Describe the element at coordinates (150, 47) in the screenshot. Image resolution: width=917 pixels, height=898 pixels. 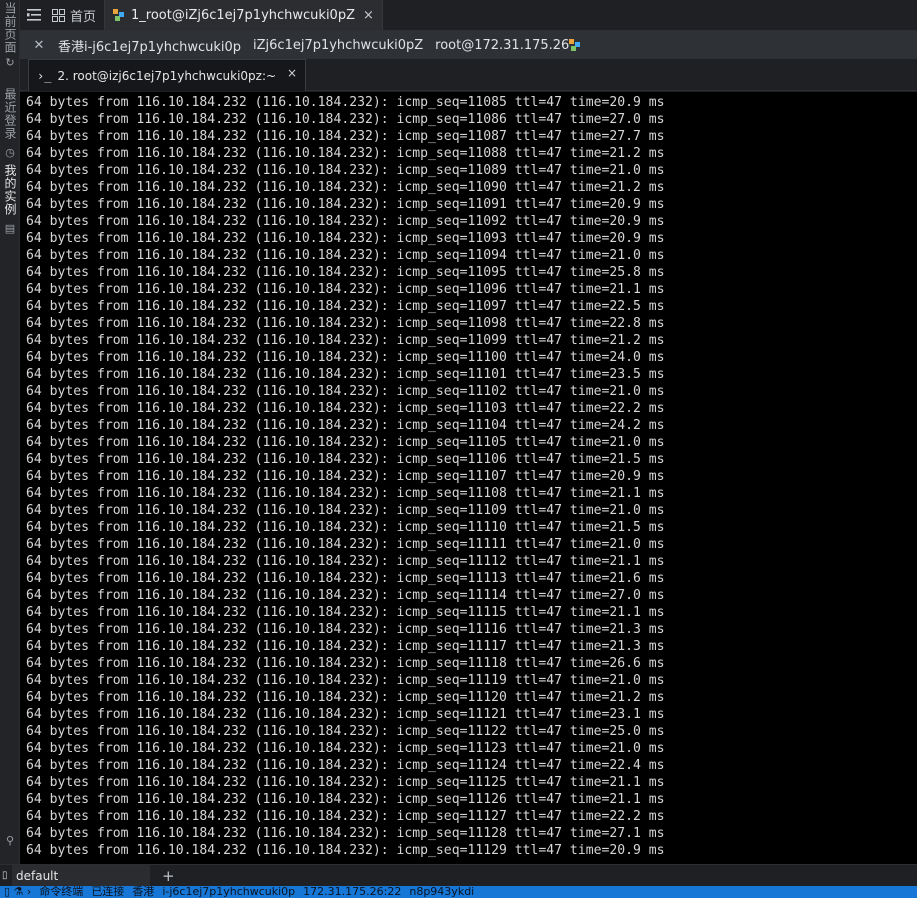
I see `connection-region: 香港i-j6c1ej7p1yhchwcuki0p` at that location.